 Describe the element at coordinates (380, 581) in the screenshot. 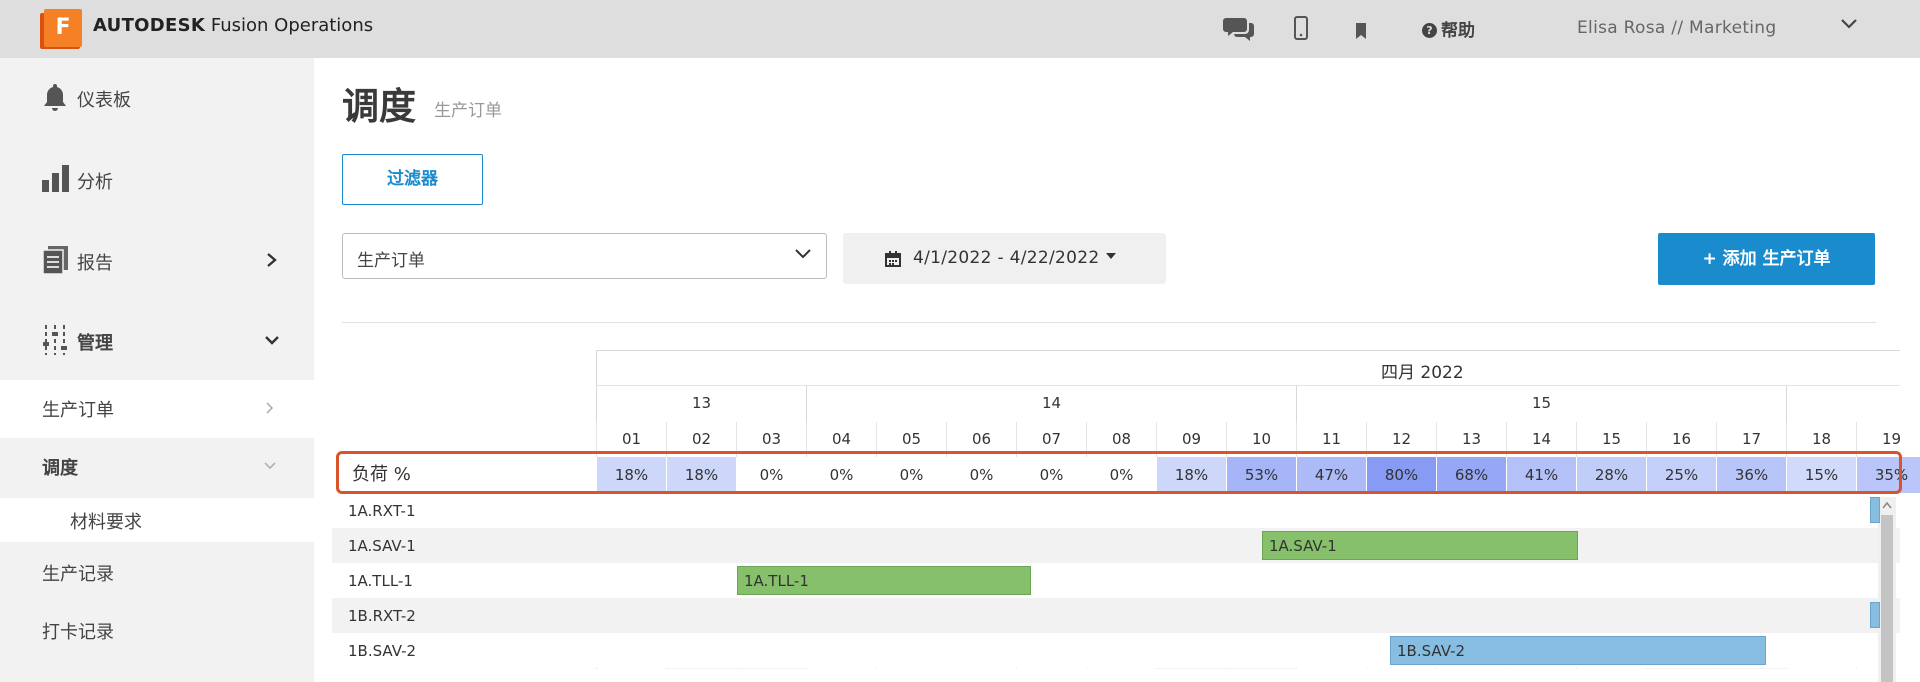

I see `row-label: 1A.TLL-1` at that location.